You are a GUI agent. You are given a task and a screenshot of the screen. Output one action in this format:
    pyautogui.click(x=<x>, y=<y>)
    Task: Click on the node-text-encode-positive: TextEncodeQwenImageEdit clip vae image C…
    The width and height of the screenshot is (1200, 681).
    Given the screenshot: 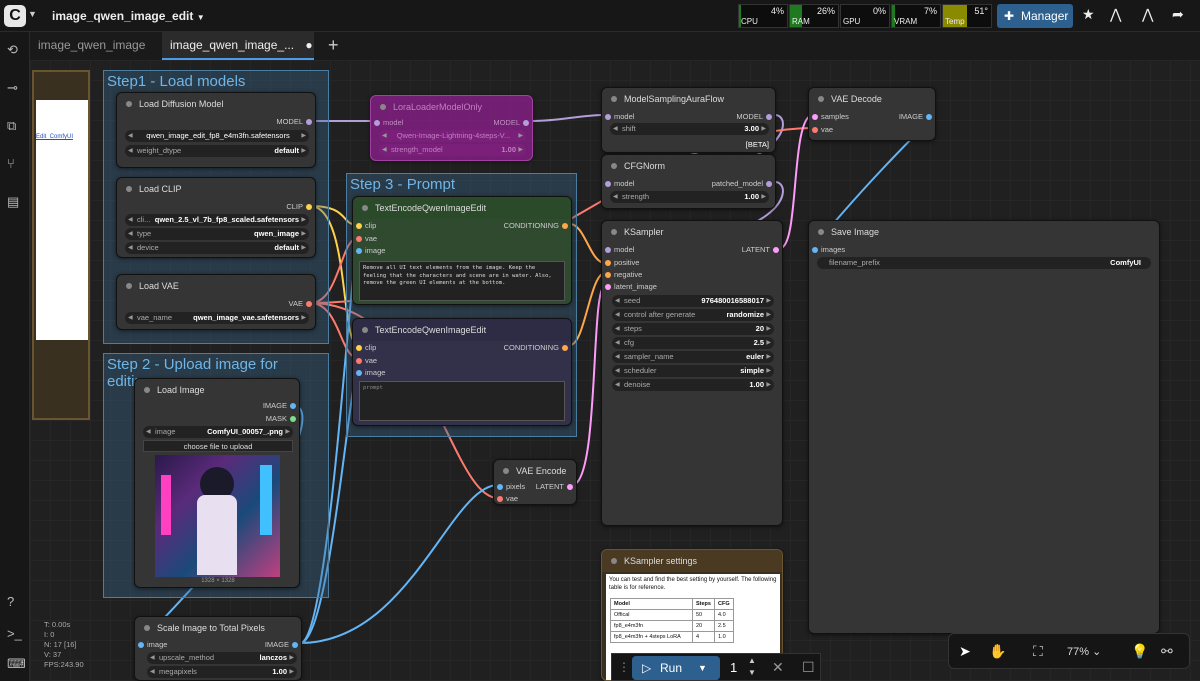 What is the action you would take?
    pyautogui.click(x=462, y=250)
    